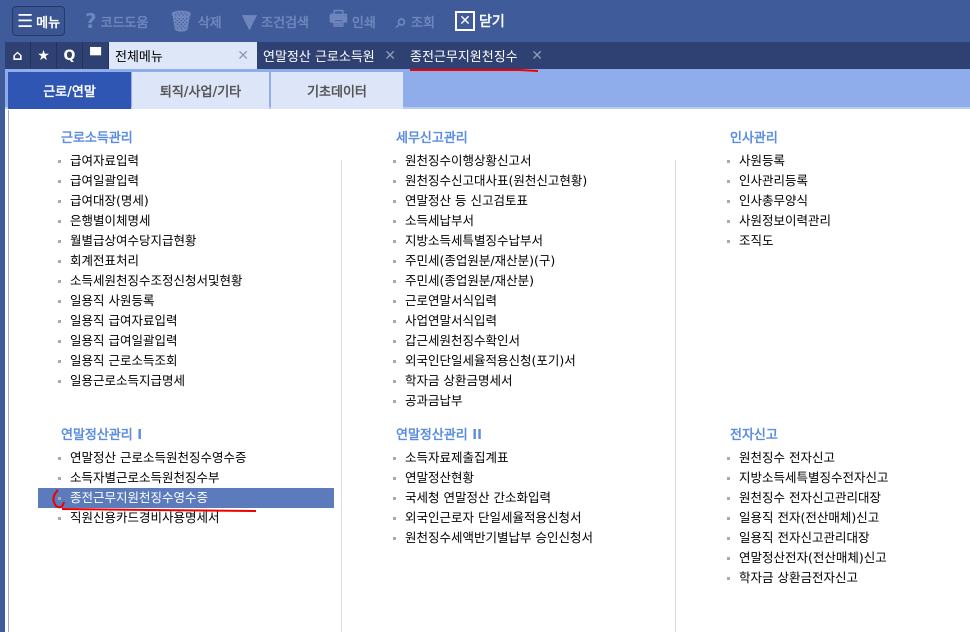 The width and height of the screenshot is (970, 632). I want to click on hamburger-icon: ☰, so click(25, 21).